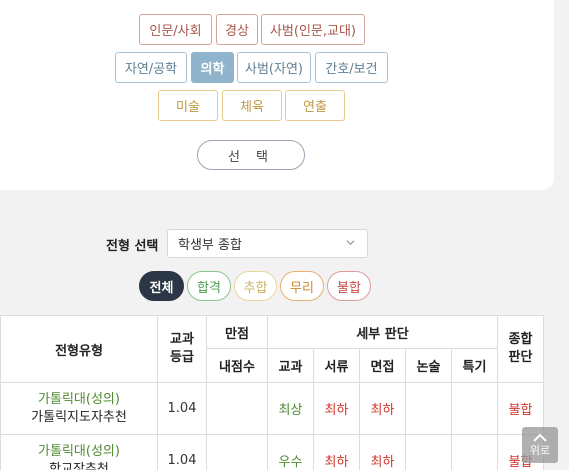 This screenshot has width=569, height=470. What do you see at coordinates (349, 286) in the screenshot?
I see `filter-fail-button: 불합` at bounding box center [349, 286].